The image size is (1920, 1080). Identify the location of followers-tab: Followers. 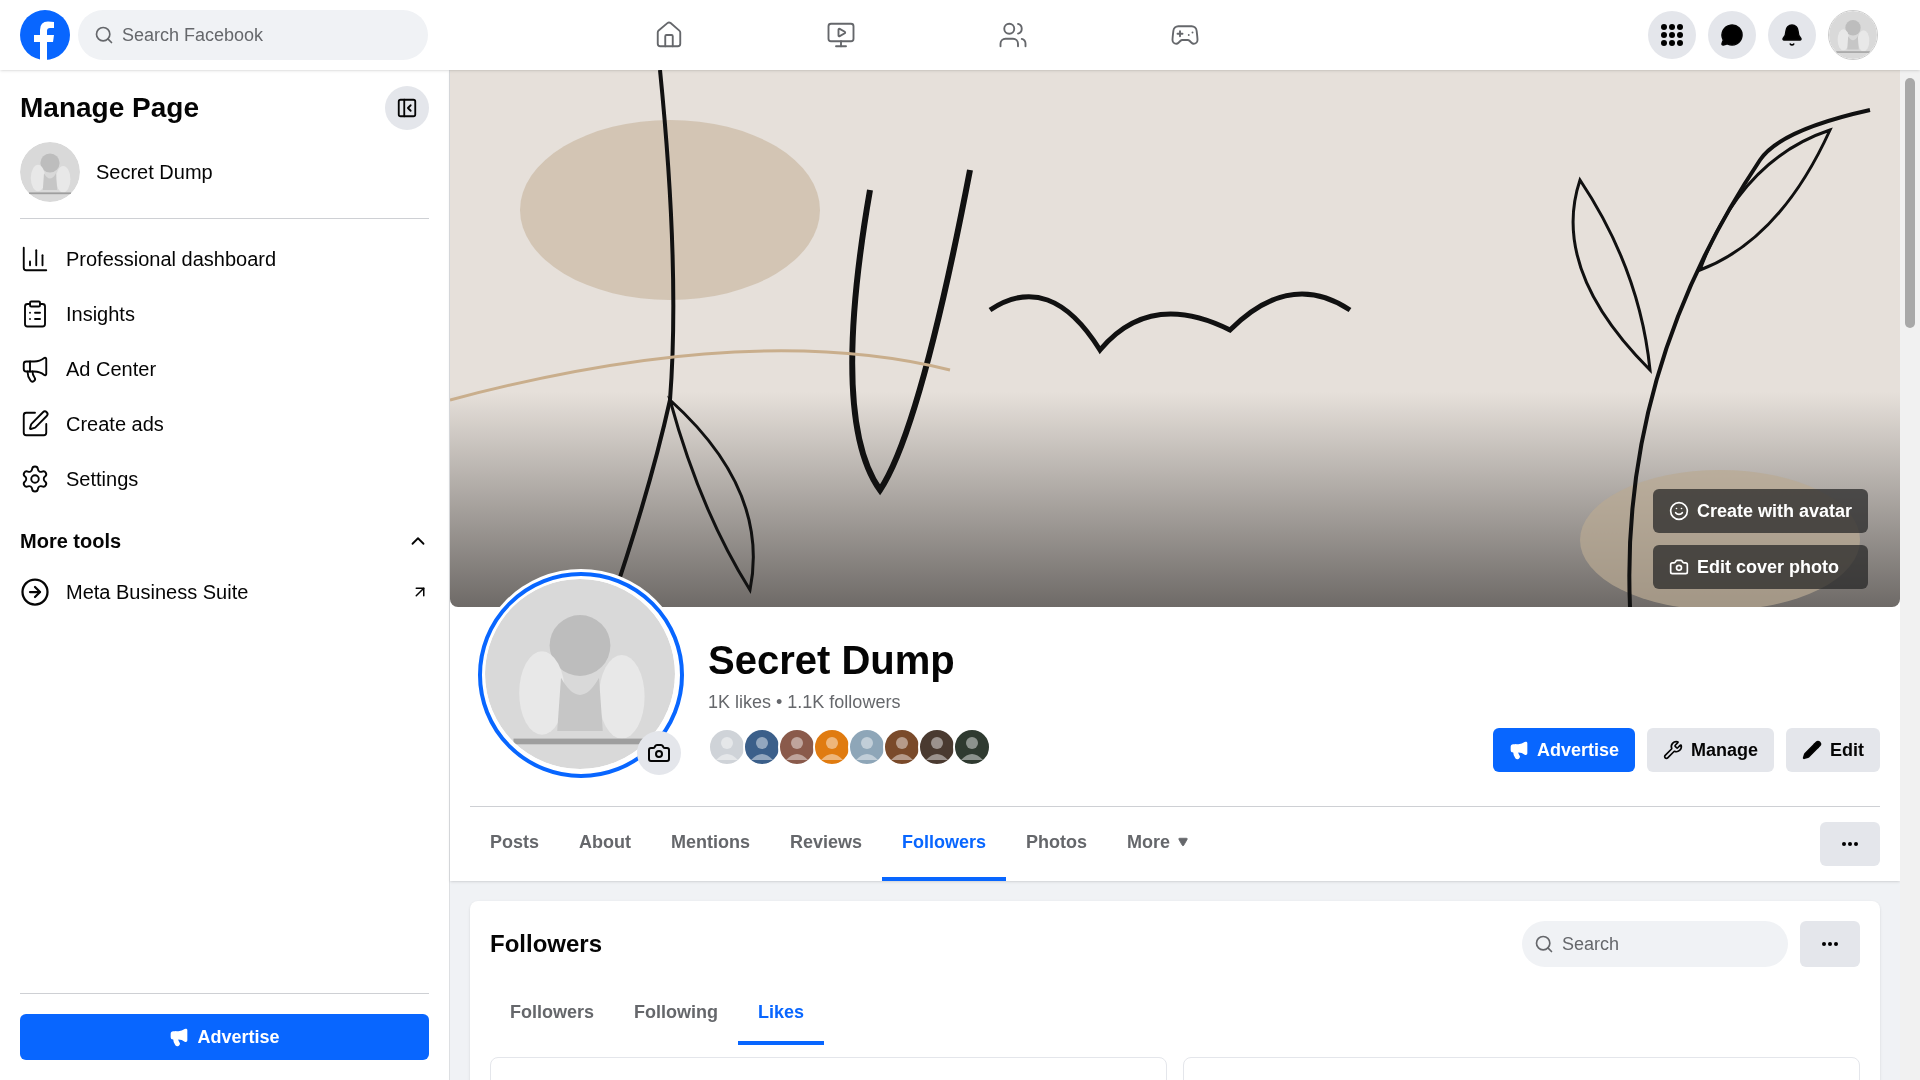
(552, 1014).